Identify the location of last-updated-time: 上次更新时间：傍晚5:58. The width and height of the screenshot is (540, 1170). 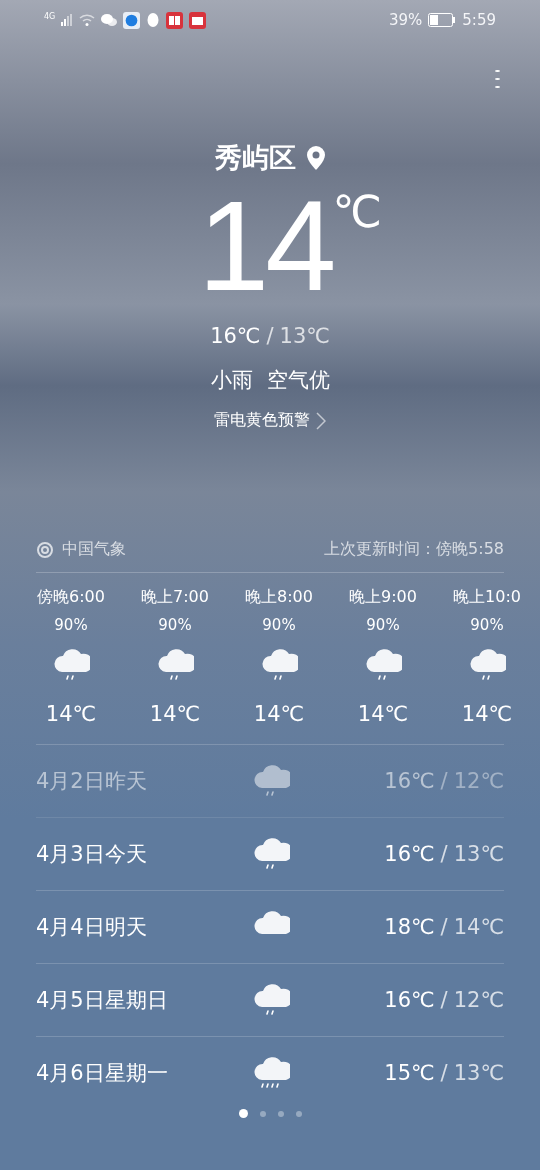
(414, 549).